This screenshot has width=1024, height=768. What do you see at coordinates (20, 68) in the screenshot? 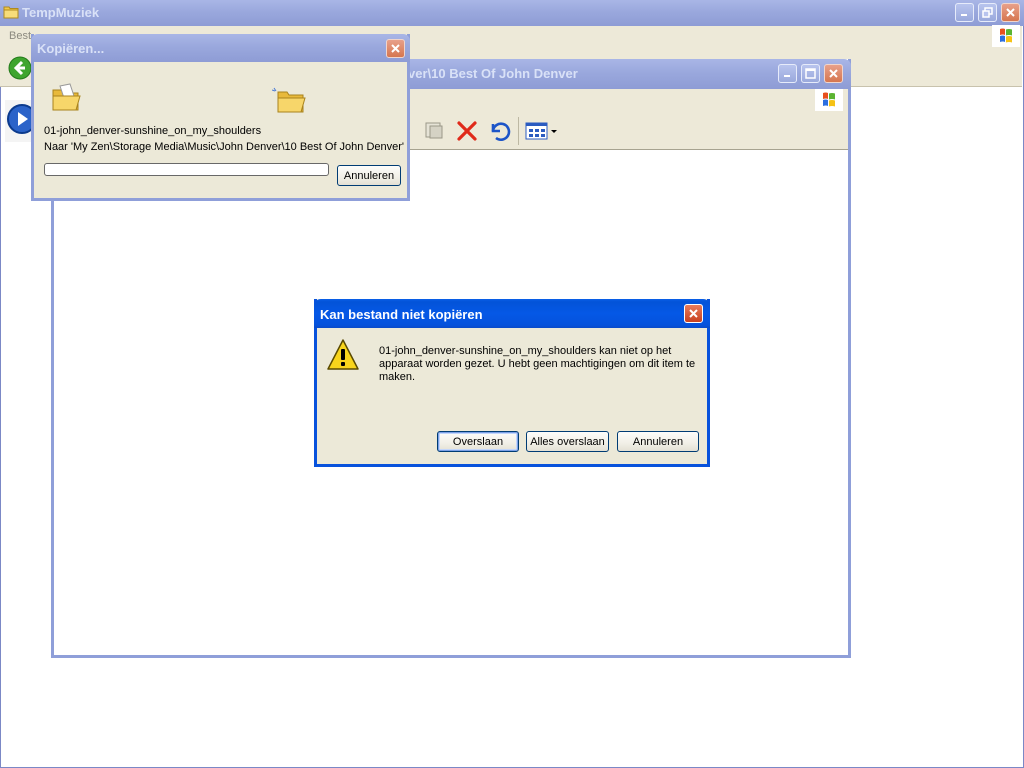
I see `back-arrow-icon` at bounding box center [20, 68].